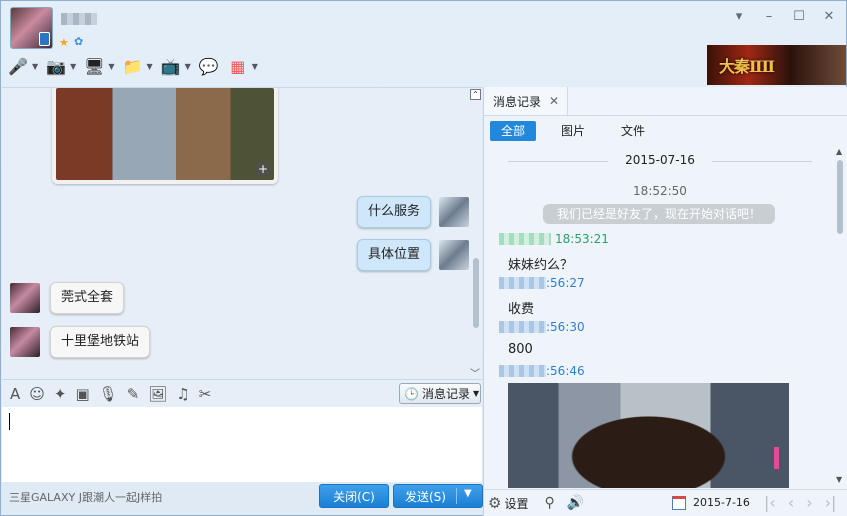  I want to click on message-row: 十里堡地铁站, so click(80, 342).